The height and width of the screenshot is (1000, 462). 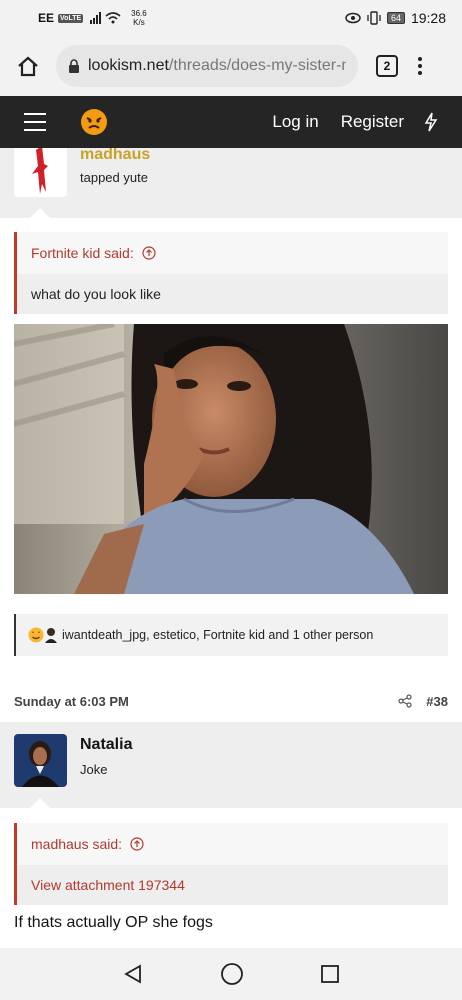 I want to click on username: Natalia, so click(x=106, y=745).